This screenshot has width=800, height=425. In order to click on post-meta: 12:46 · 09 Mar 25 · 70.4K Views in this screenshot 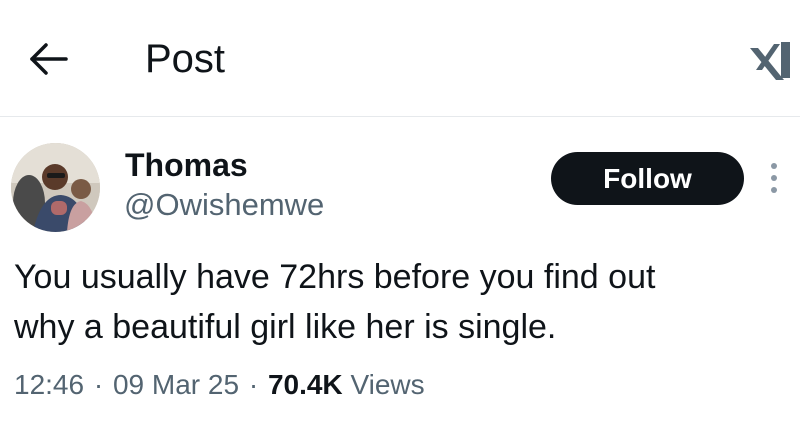, I will do `click(219, 385)`.